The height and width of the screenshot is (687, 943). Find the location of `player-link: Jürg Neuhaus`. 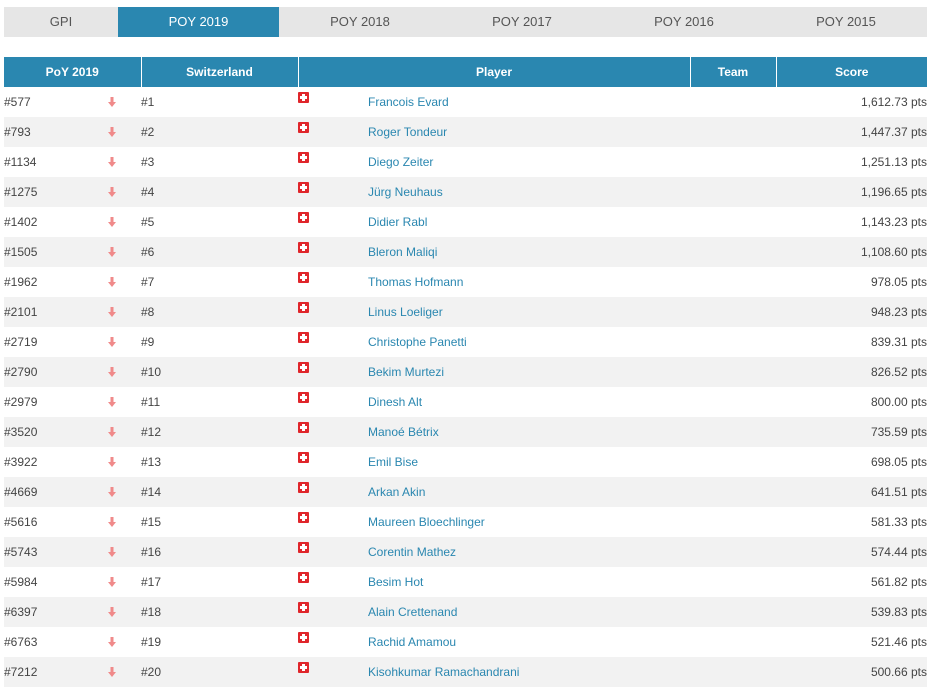

player-link: Jürg Neuhaus is located at coordinates (405, 192).